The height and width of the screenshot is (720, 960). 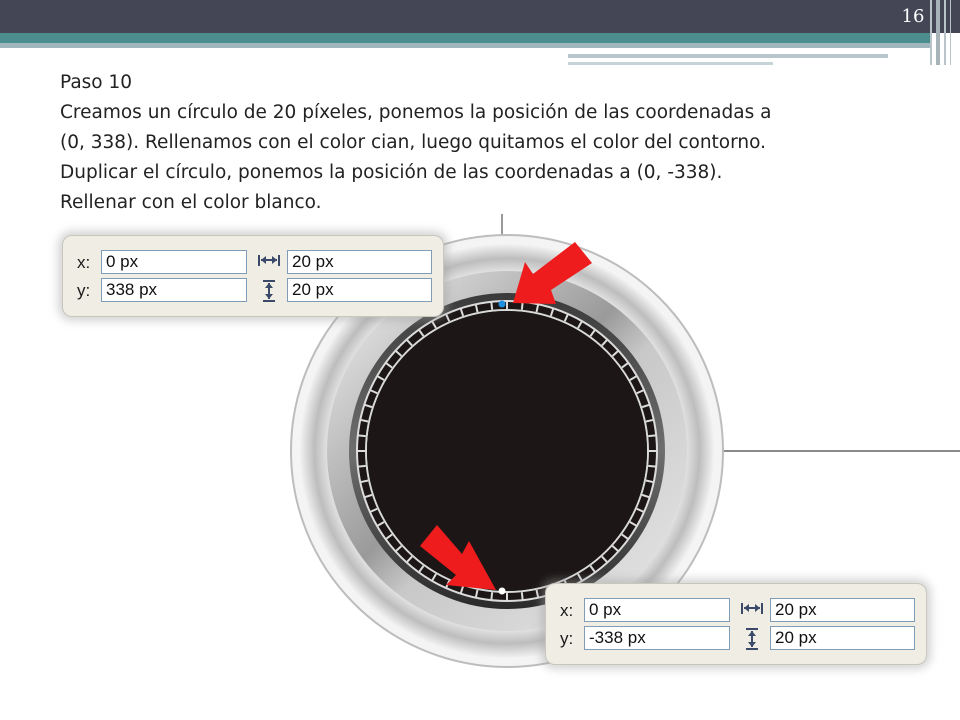 I want to click on panel-row-y: y: 338 px 20 px, so click(x=253, y=291).